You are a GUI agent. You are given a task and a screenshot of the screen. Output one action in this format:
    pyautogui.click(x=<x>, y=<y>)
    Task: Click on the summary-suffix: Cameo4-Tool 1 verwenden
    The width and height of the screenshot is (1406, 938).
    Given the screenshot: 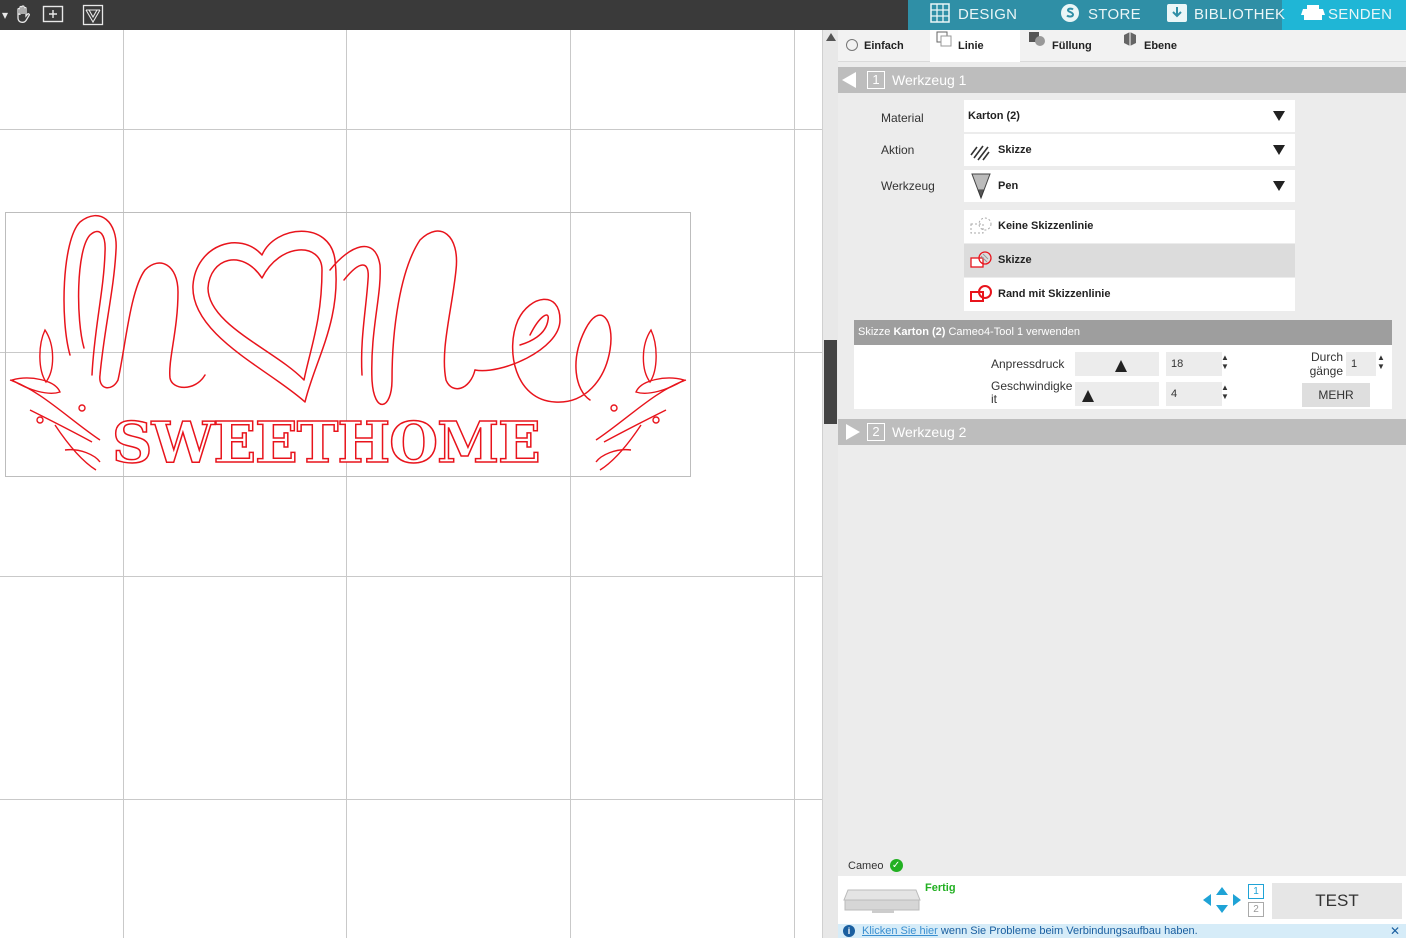 What is the action you would take?
    pyautogui.click(x=1012, y=332)
    